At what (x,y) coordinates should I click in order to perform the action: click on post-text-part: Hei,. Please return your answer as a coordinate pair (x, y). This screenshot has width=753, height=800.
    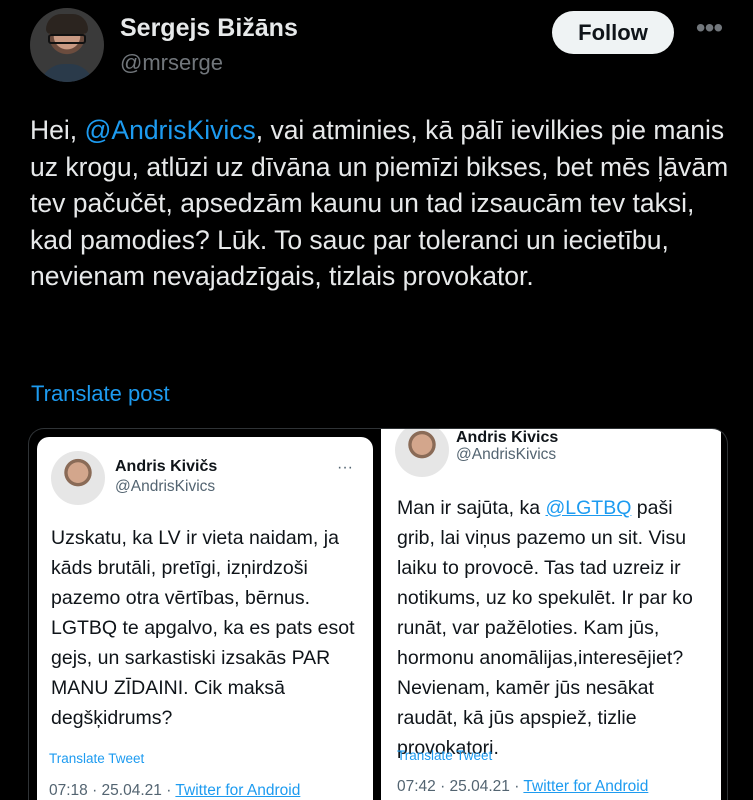
    Looking at the image, I should click on (57, 130).